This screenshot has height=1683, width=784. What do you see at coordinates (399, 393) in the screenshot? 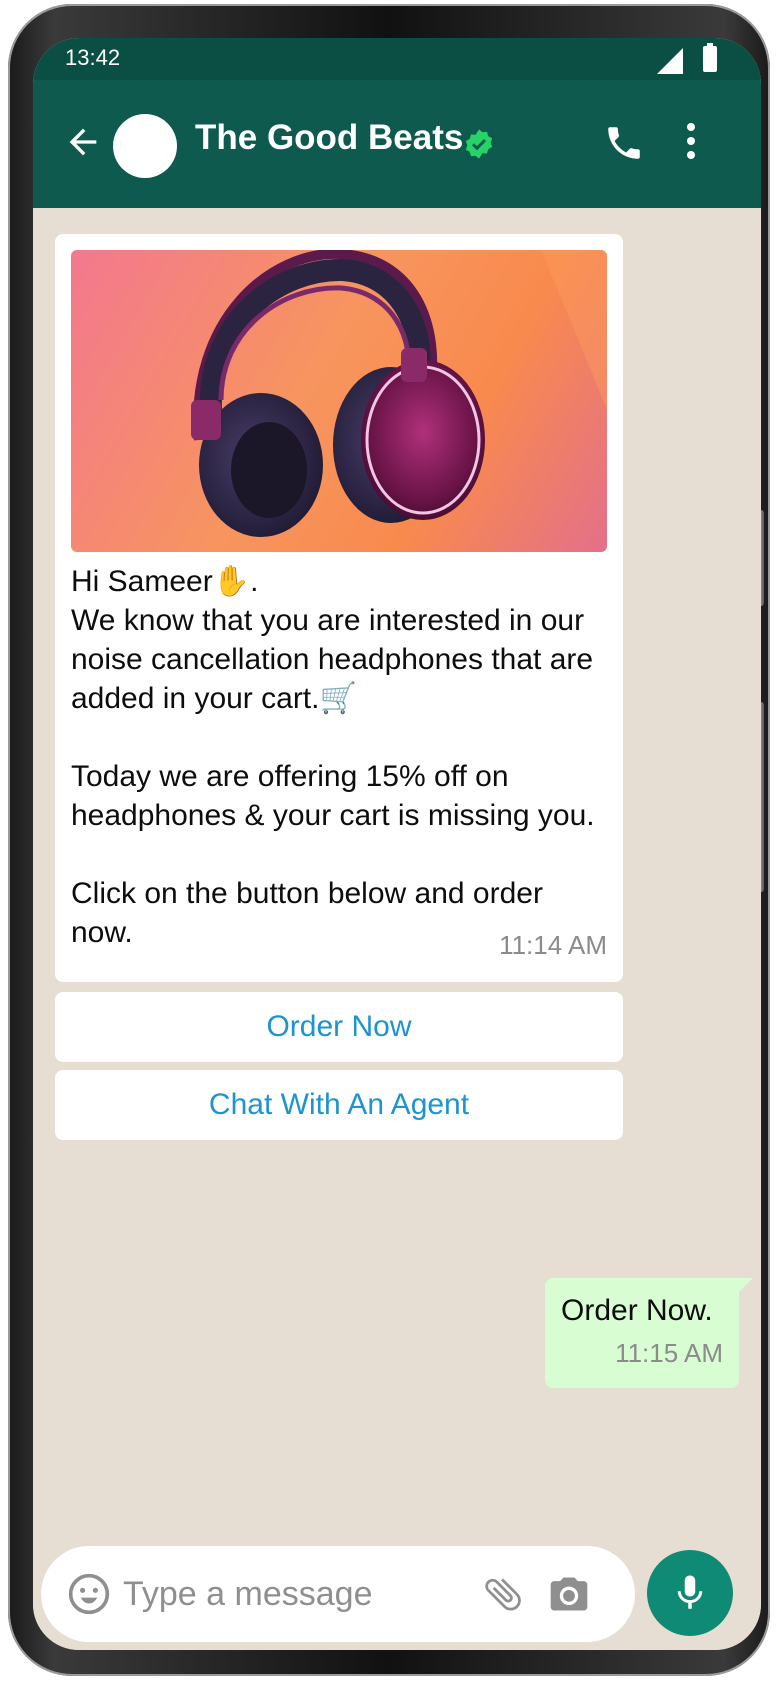
I see `headphones-illustration` at bounding box center [399, 393].